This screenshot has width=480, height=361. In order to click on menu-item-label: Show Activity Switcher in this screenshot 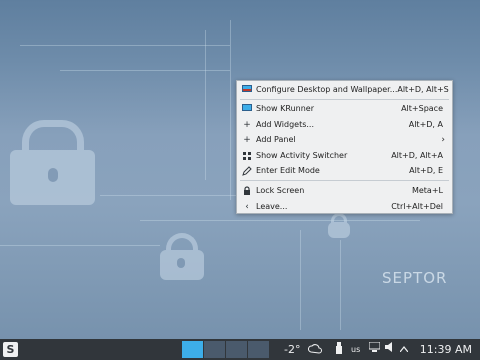, I will do `click(302, 155)`.